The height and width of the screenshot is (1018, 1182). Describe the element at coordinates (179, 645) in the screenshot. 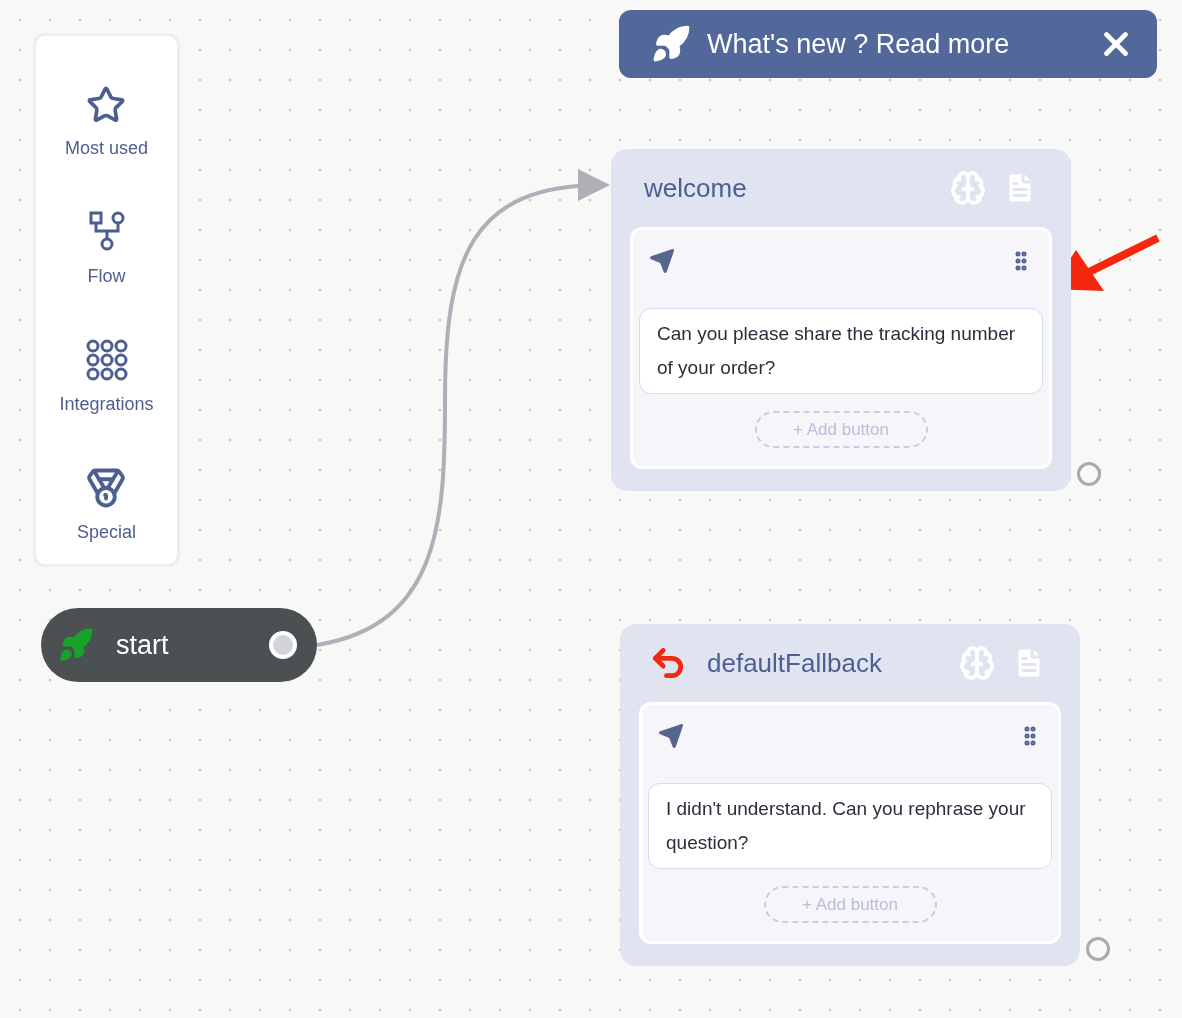

I see `start-node: start` at that location.